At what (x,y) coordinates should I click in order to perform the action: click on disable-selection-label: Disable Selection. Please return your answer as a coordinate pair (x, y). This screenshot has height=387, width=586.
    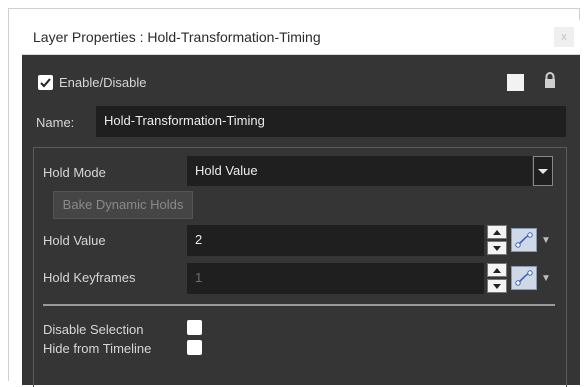
    Looking at the image, I should click on (93, 329).